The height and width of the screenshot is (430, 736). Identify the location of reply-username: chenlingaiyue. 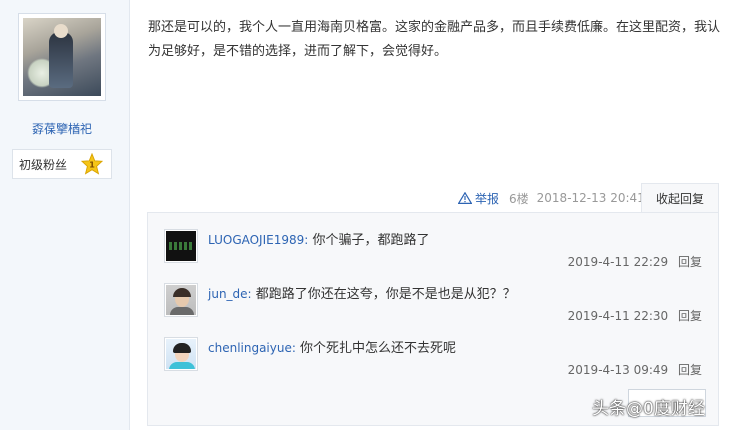
(250, 348).